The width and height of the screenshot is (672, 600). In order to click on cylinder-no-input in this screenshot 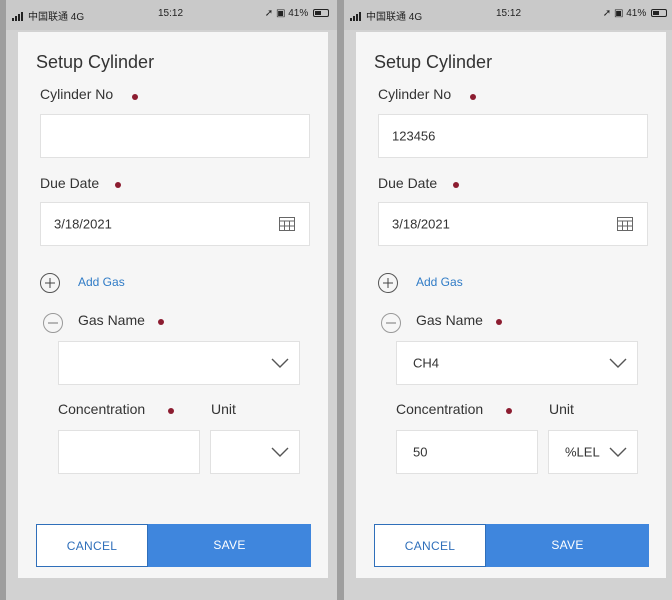, I will do `click(175, 136)`.